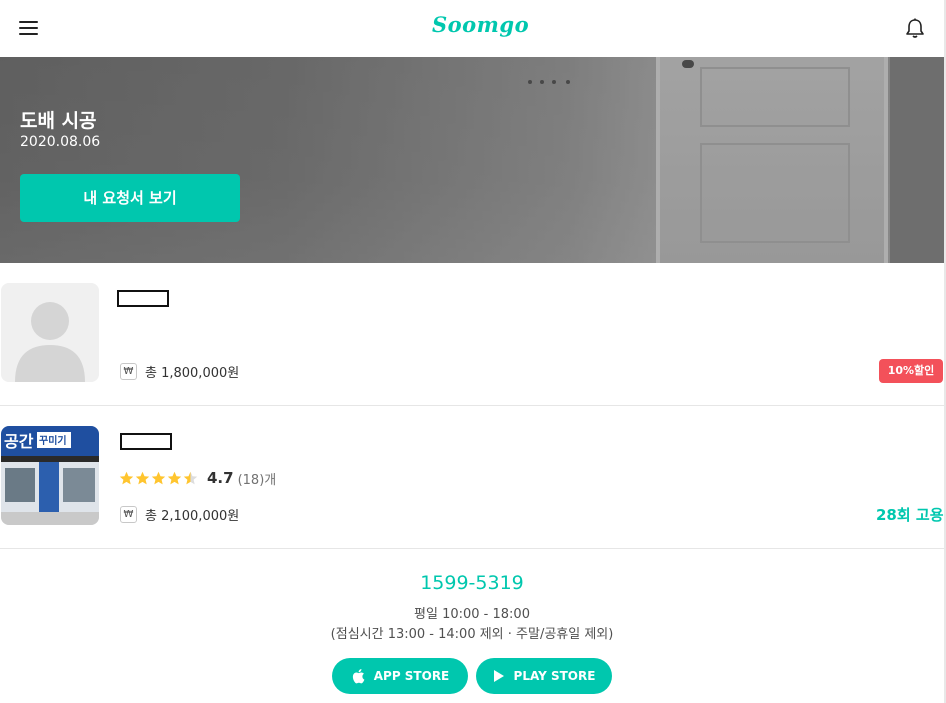 Image resolution: width=946 pixels, height=703 pixels. I want to click on app-header: Soomgo, so click(473, 28).